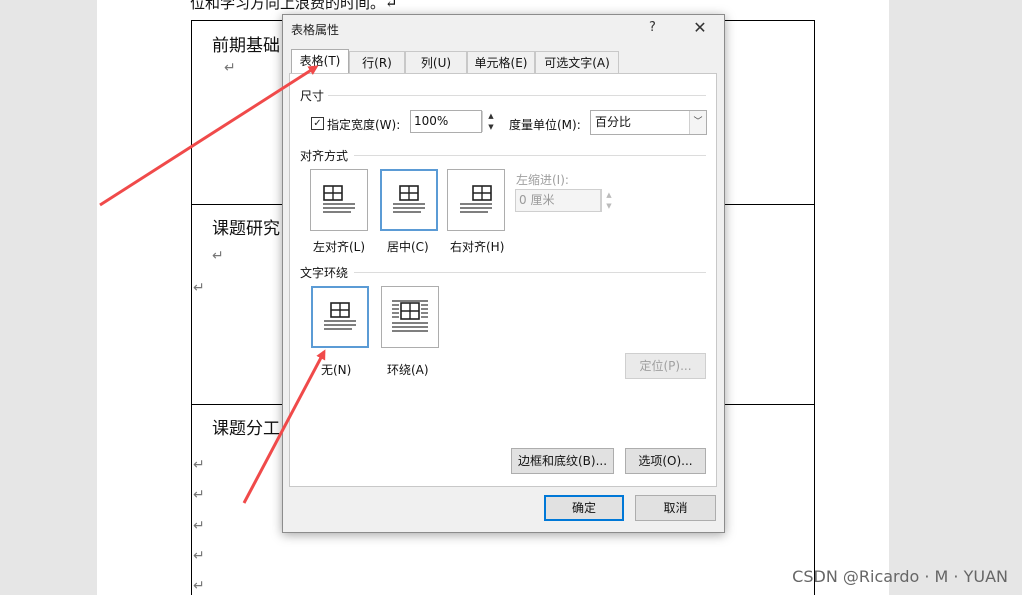  Describe the element at coordinates (900, 576) in the screenshot. I see `watermark-text: CSDN @Ricardo · M · YUAN` at that location.